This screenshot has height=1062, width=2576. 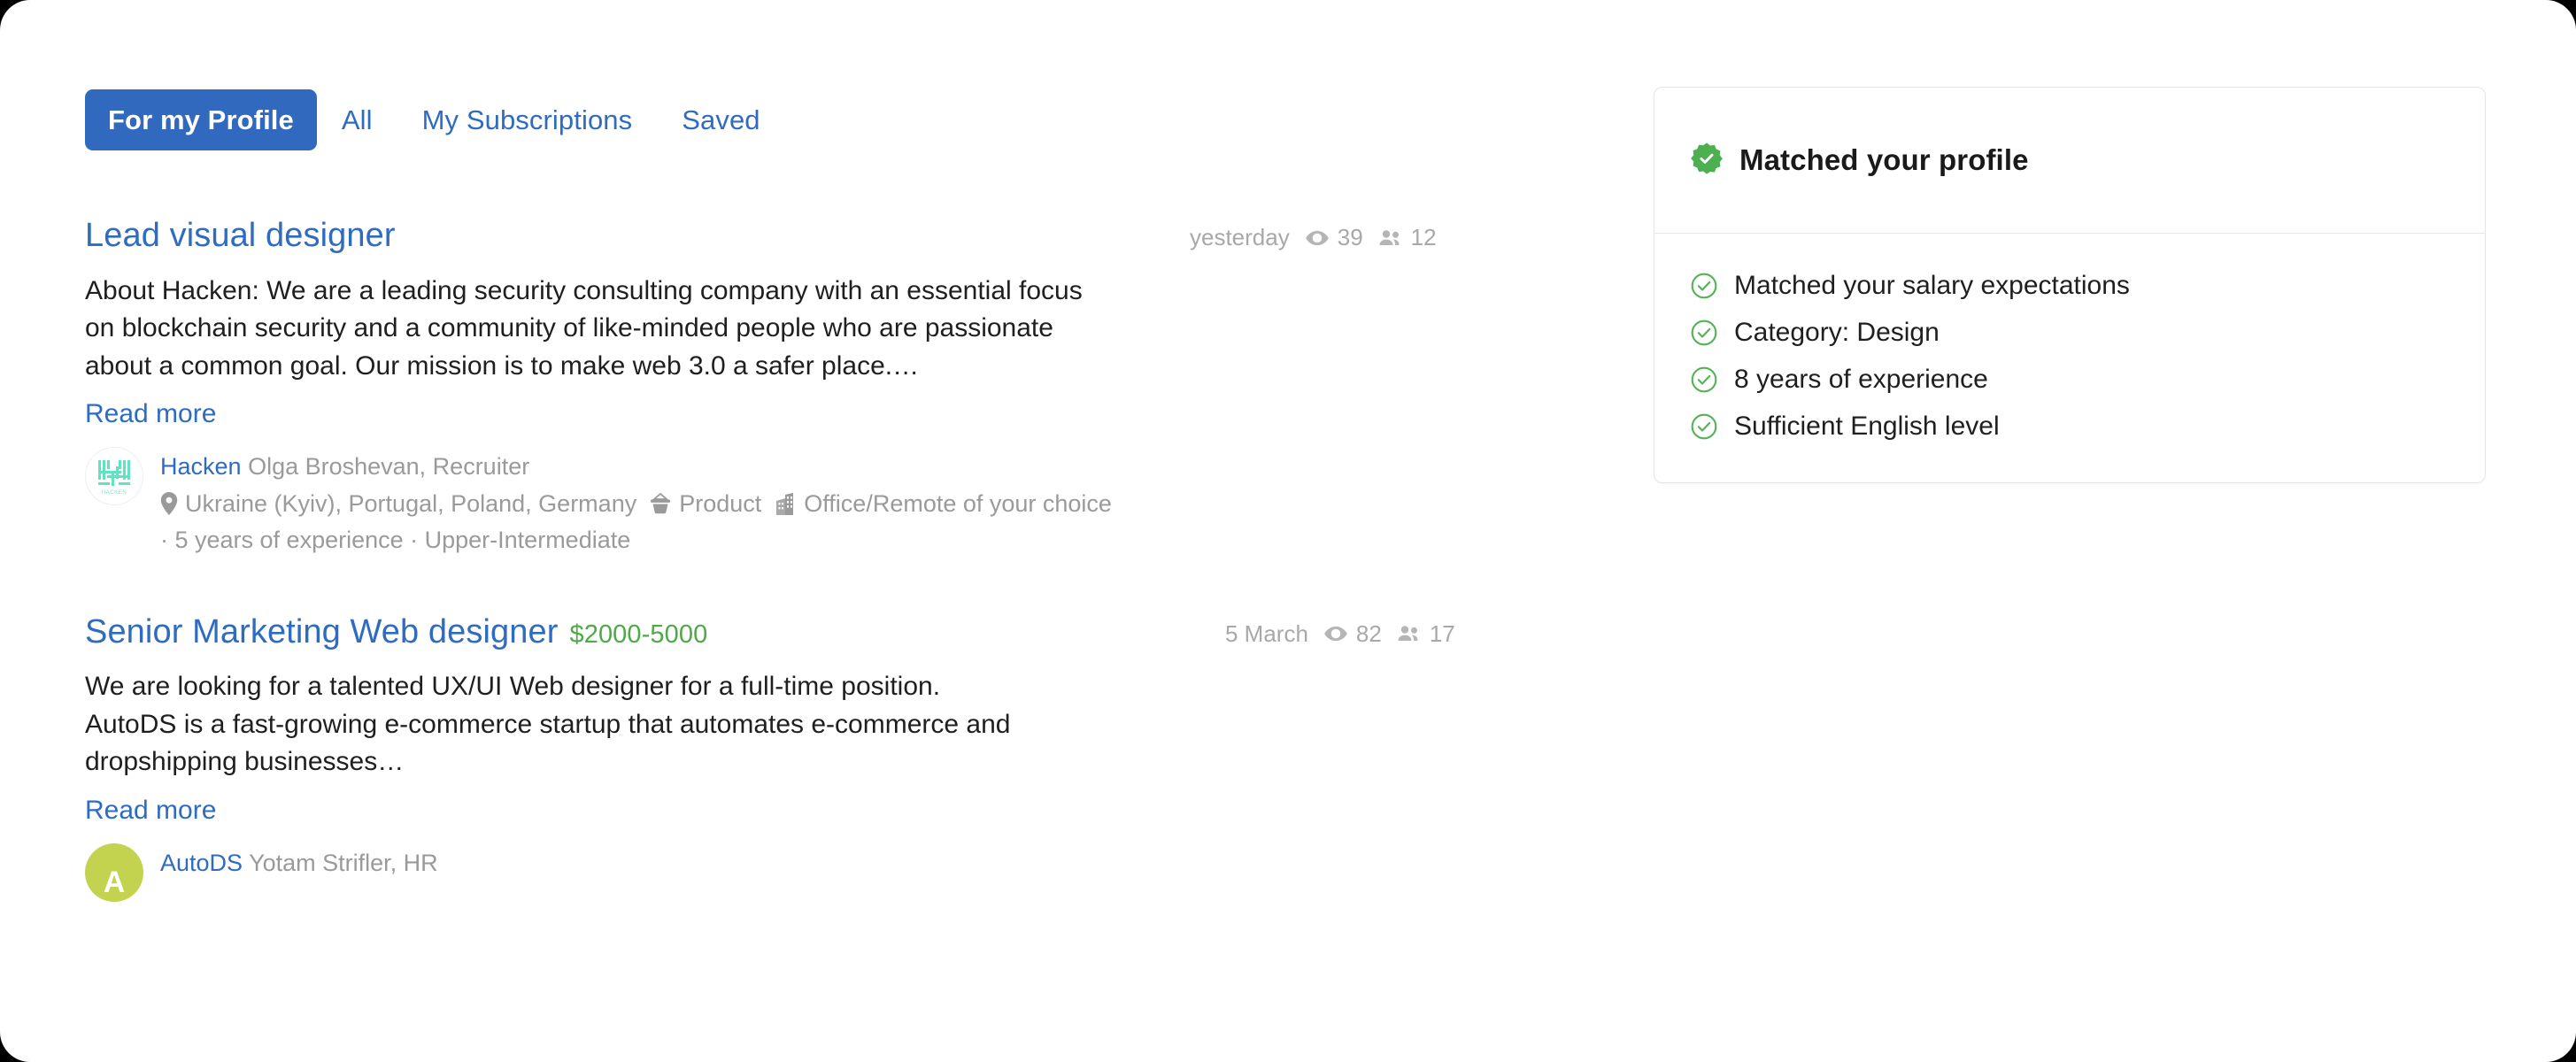 What do you see at coordinates (1837, 332) in the screenshot?
I see `matched-item-label: Category: Design` at bounding box center [1837, 332].